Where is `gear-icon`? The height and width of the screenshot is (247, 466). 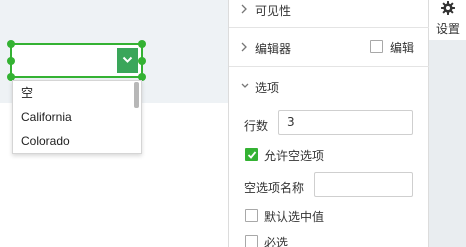 gear-icon is located at coordinates (448, 8).